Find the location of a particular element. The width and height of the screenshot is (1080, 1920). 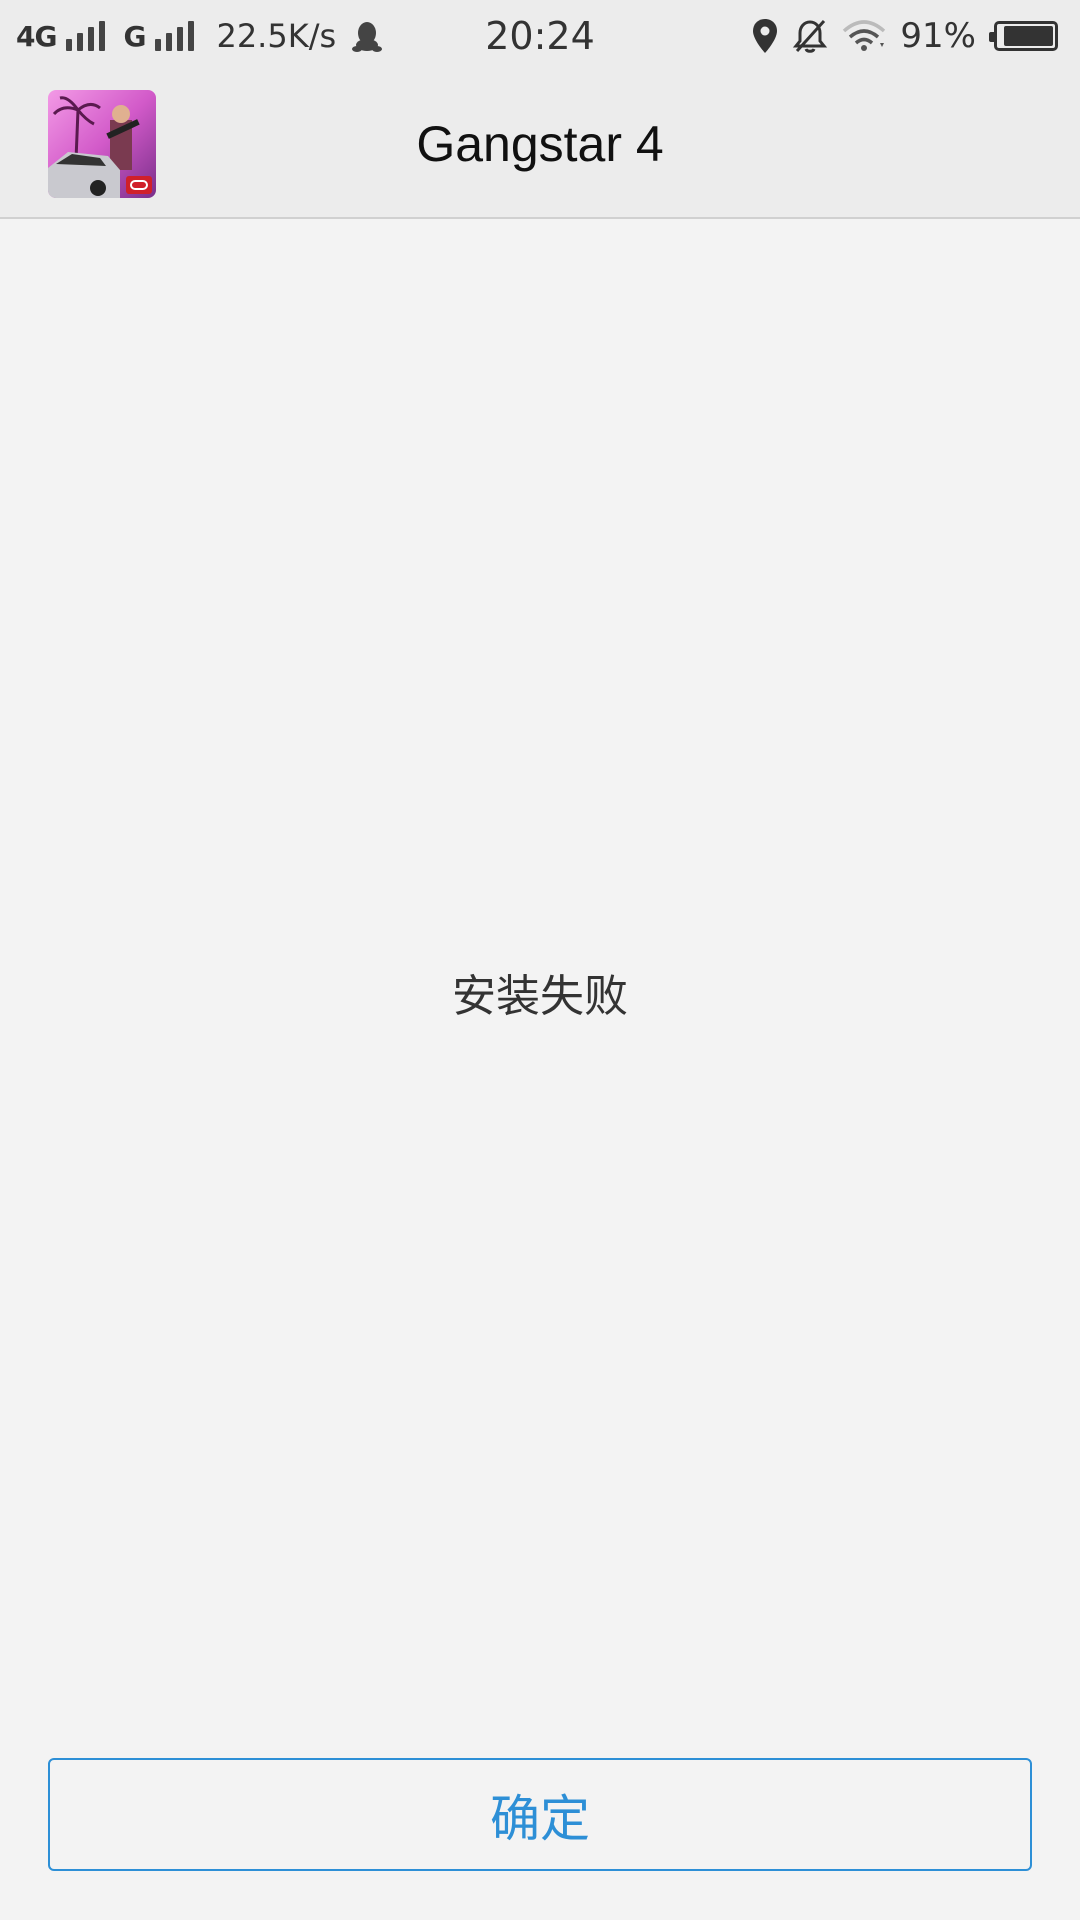

network-type-primary: 4G is located at coordinates (36, 36).